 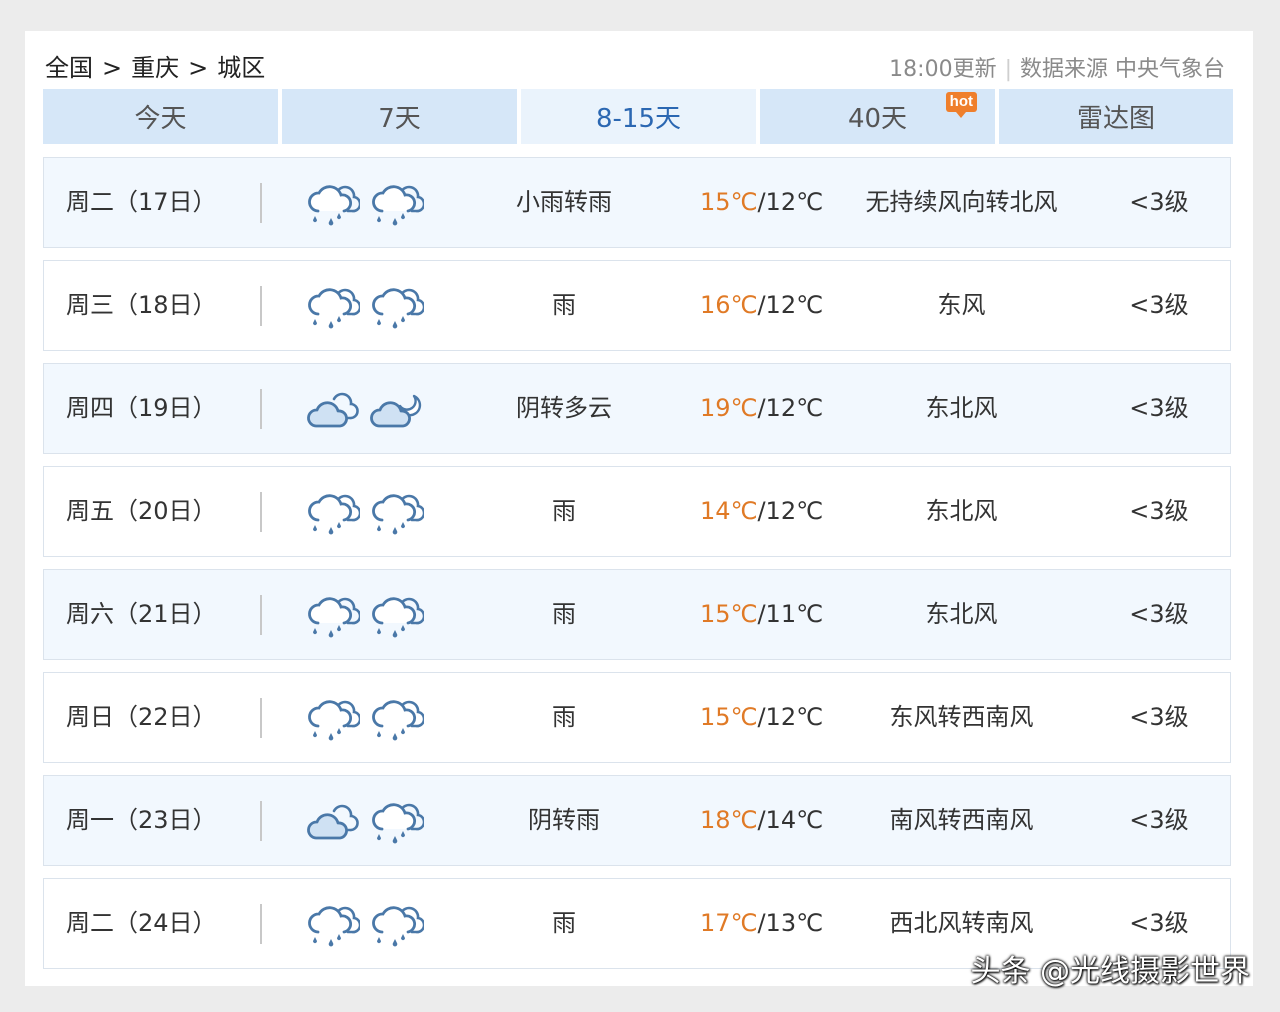 What do you see at coordinates (794, 923) in the screenshot?
I see `low-temperature: 13℃` at bounding box center [794, 923].